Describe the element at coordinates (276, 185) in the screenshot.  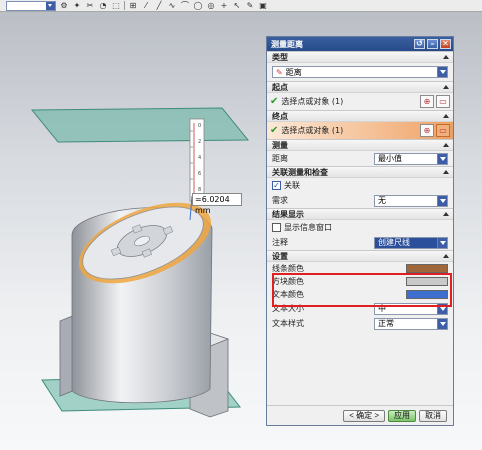
I see `assoc-checkbox: ✓` at that location.